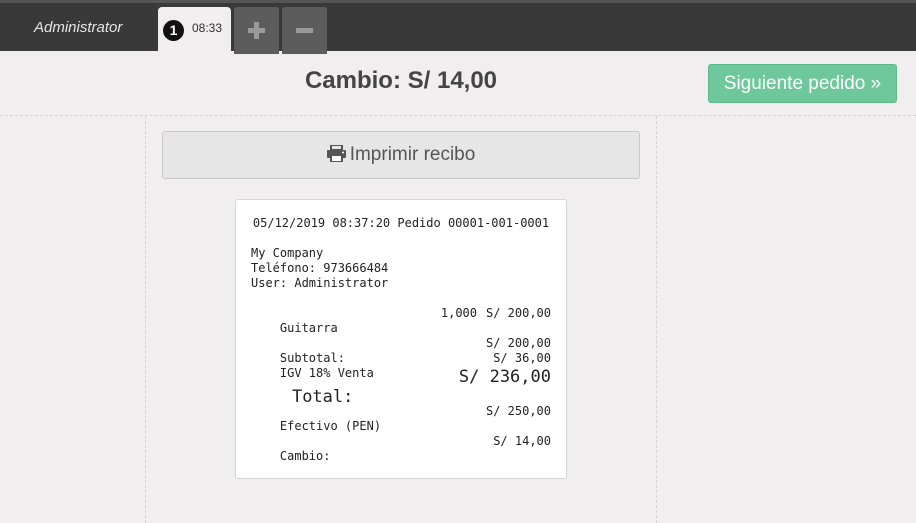  I want to click on receipt-total-value: S/ 236,00, so click(504, 377).